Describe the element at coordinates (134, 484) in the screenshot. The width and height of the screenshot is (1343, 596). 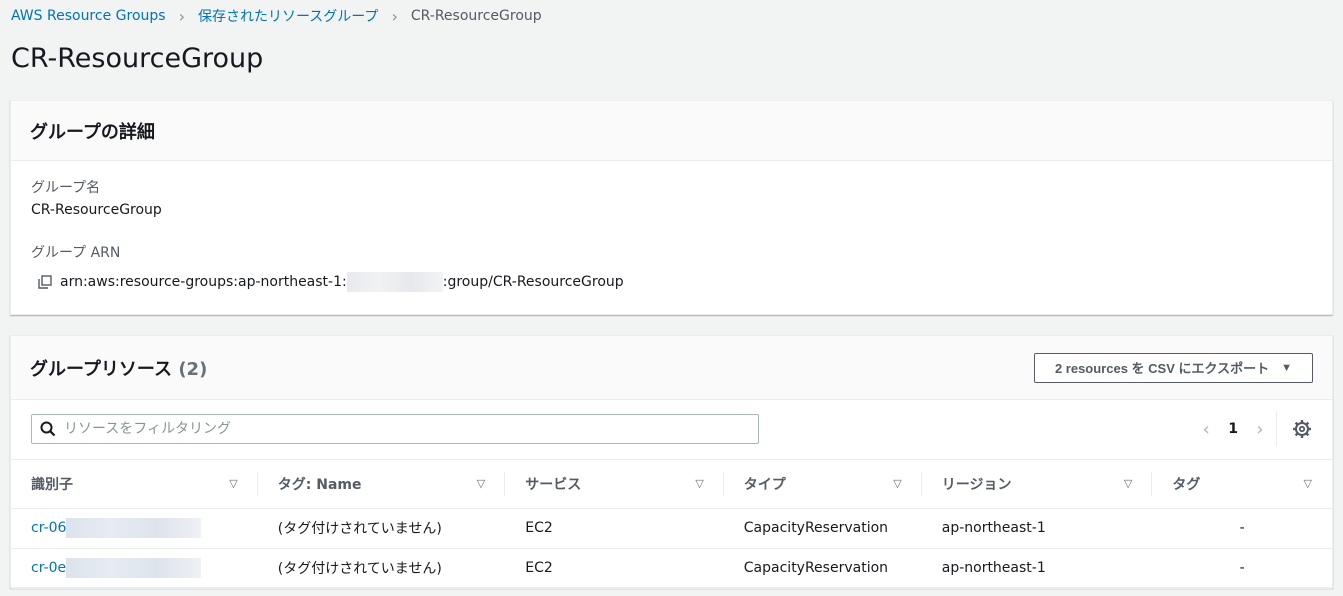
I see `column-header-identifier: 識別子 ▽` at that location.